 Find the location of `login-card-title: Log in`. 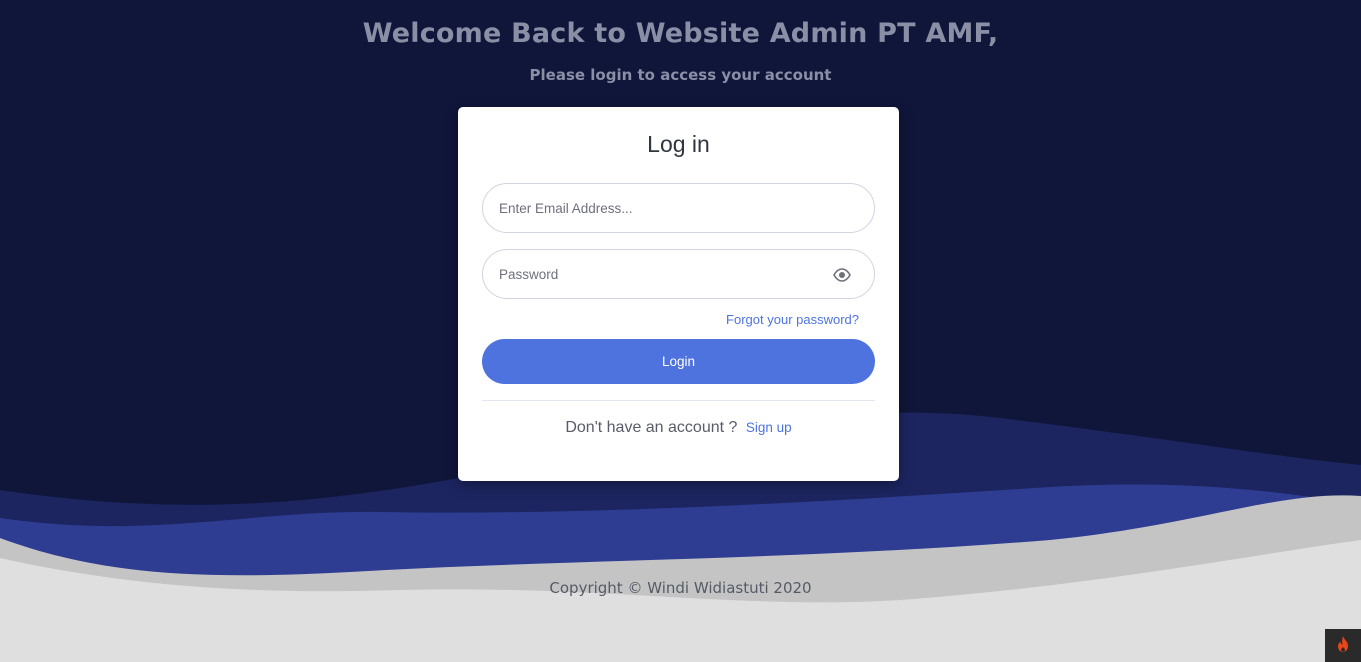

login-card-title: Log in is located at coordinates (678, 144).